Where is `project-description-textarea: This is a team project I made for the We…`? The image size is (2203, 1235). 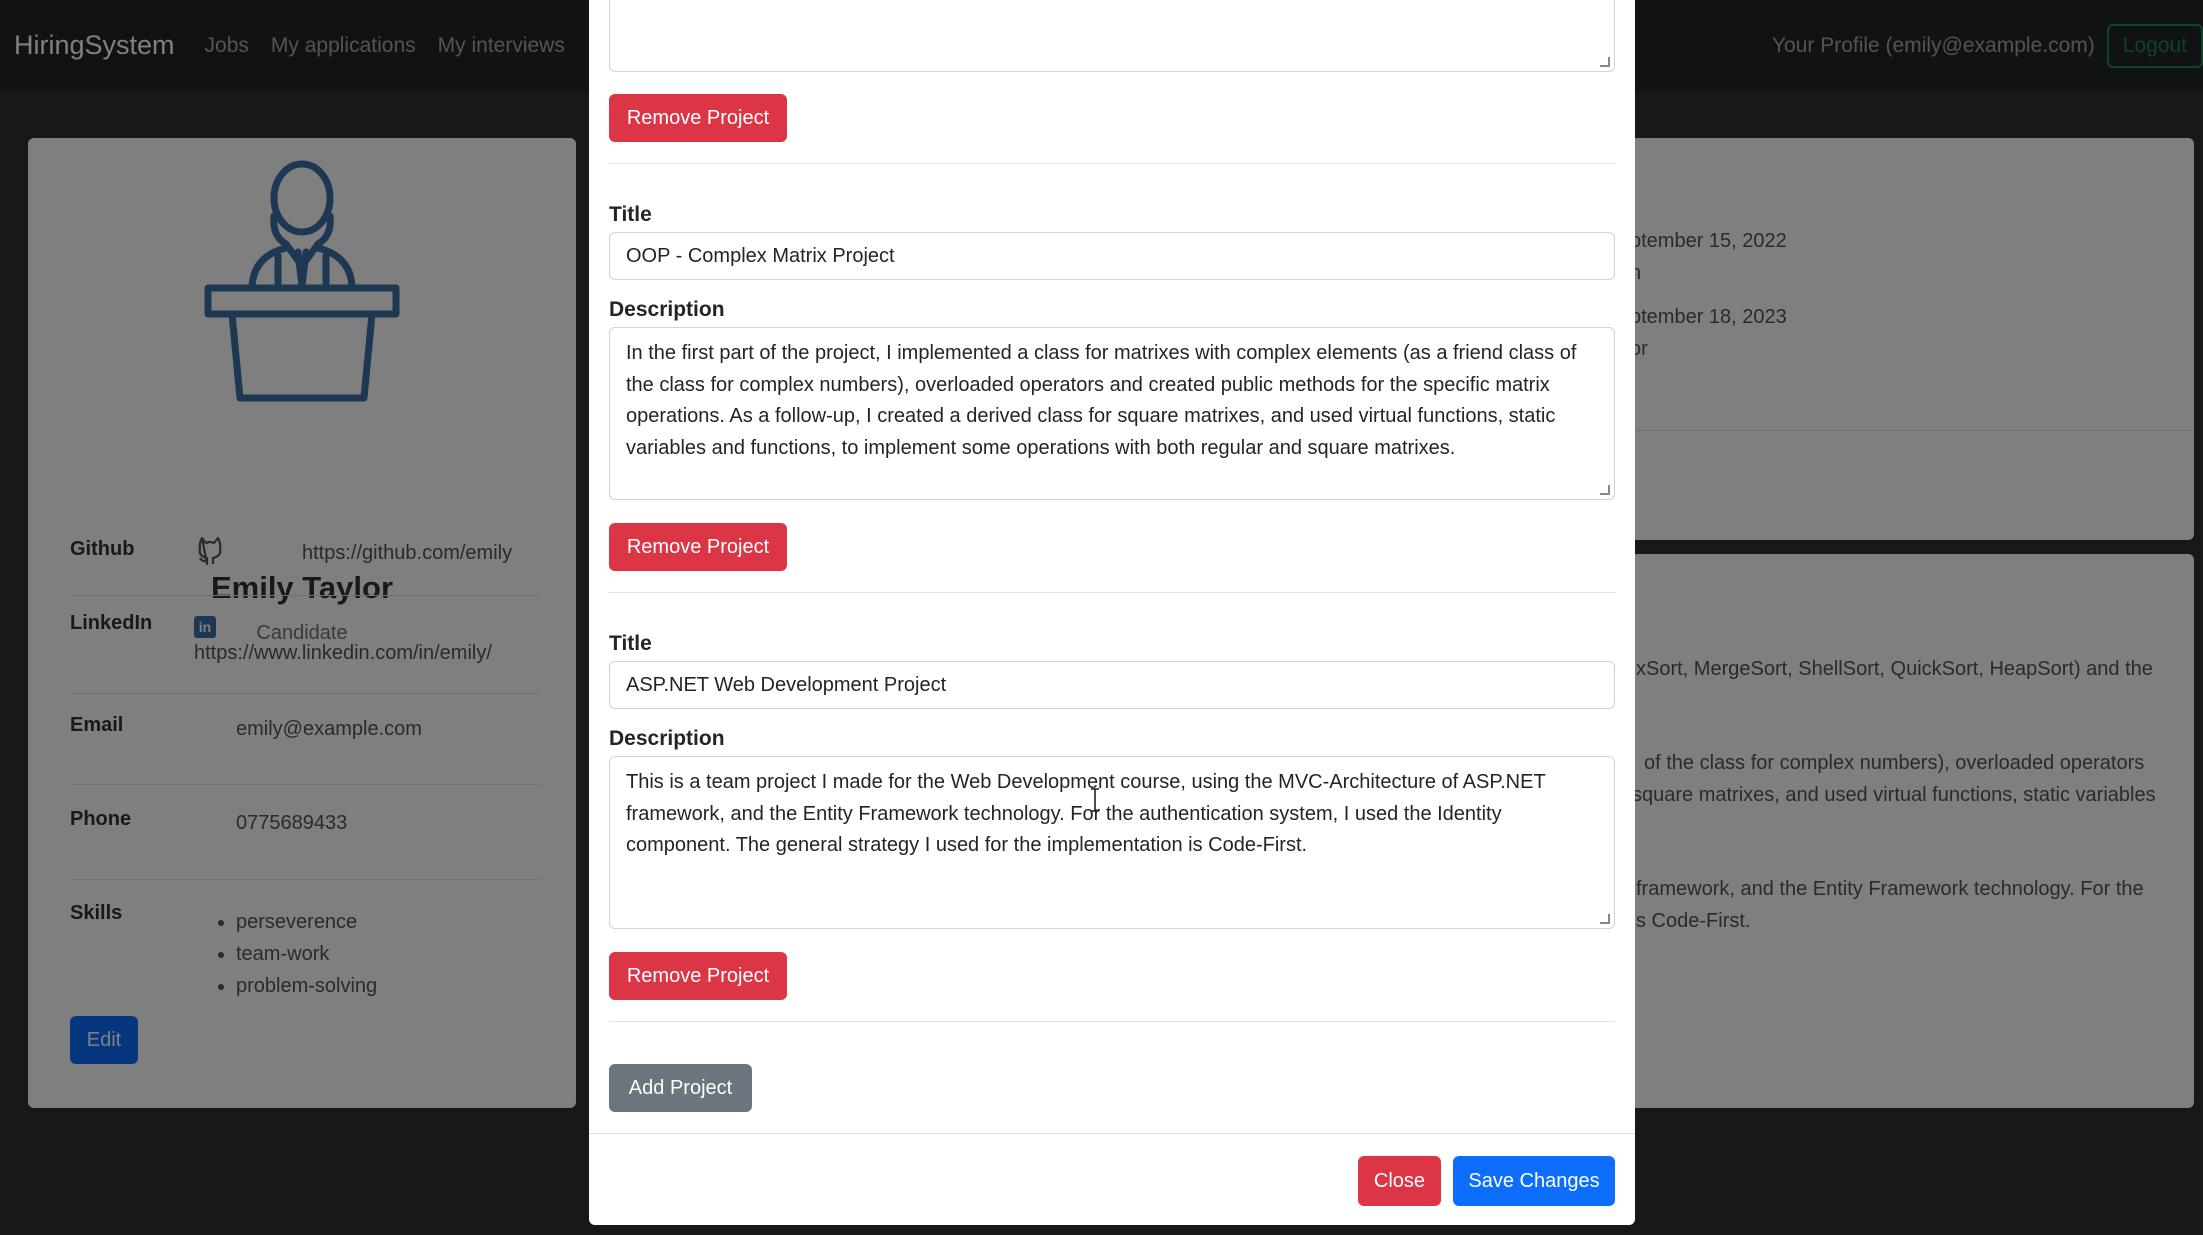 project-description-textarea: This is a team project I made for the We… is located at coordinates (1112, 842).